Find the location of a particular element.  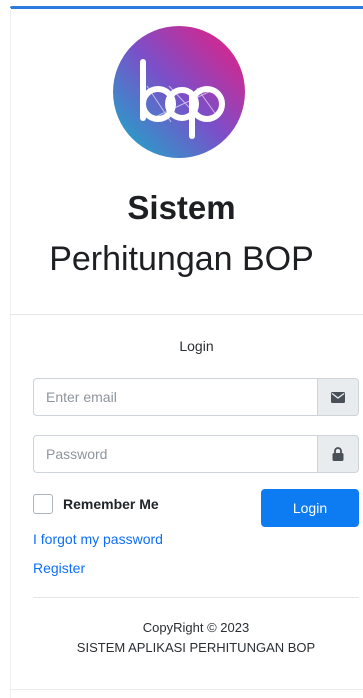

login-heading: Login is located at coordinates (196, 346).